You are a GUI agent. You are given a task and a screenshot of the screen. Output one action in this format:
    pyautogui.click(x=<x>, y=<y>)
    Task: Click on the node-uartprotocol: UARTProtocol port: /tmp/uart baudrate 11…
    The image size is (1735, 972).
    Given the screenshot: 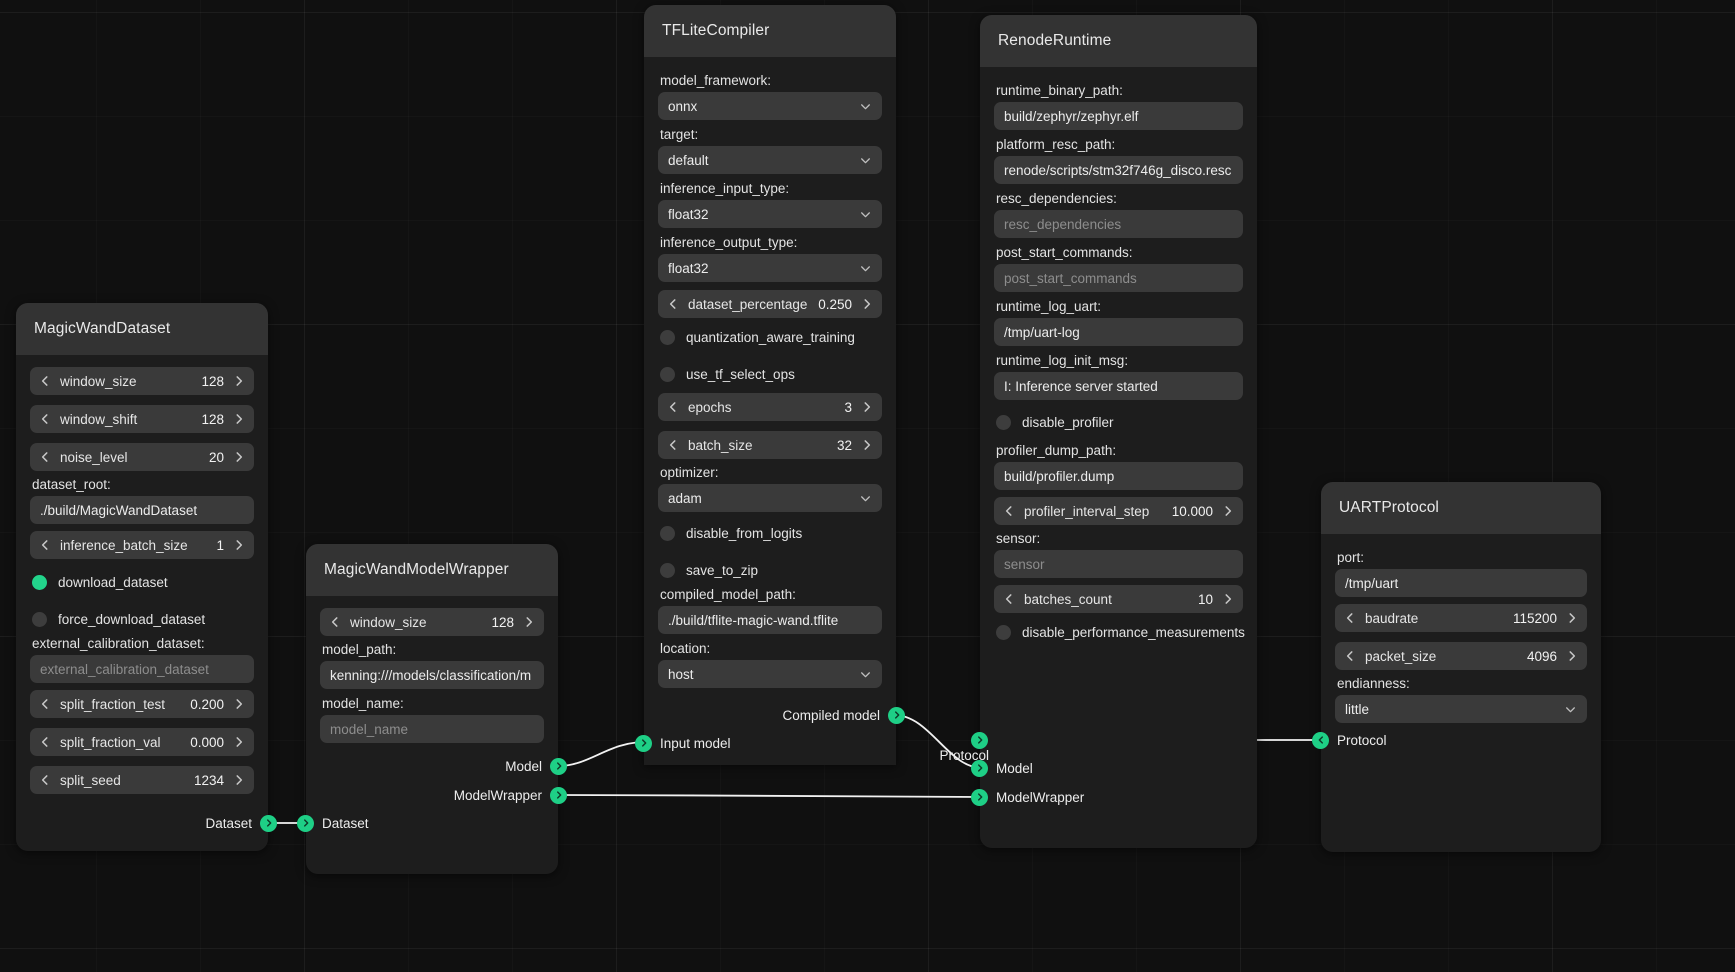 What is the action you would take?
    pyautogui.click(x=1456, y=667)
    